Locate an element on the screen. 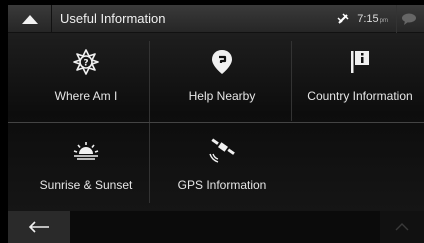 The width and height of the screenshot is (424, 243). info-flag-icon is located at coordinates (360, 62).